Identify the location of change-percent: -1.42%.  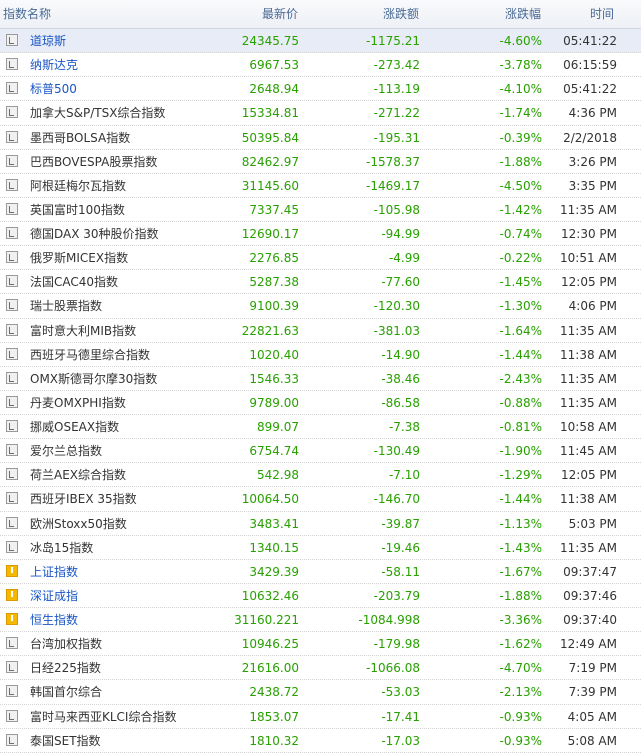
(520, 209).